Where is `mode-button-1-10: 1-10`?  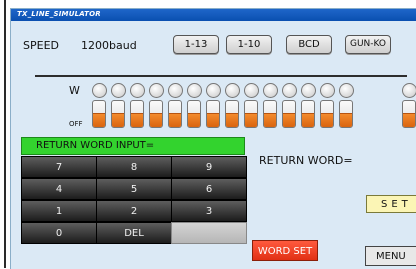 mode-button-1-10: 1-10 is located at coordinates (249, 44).